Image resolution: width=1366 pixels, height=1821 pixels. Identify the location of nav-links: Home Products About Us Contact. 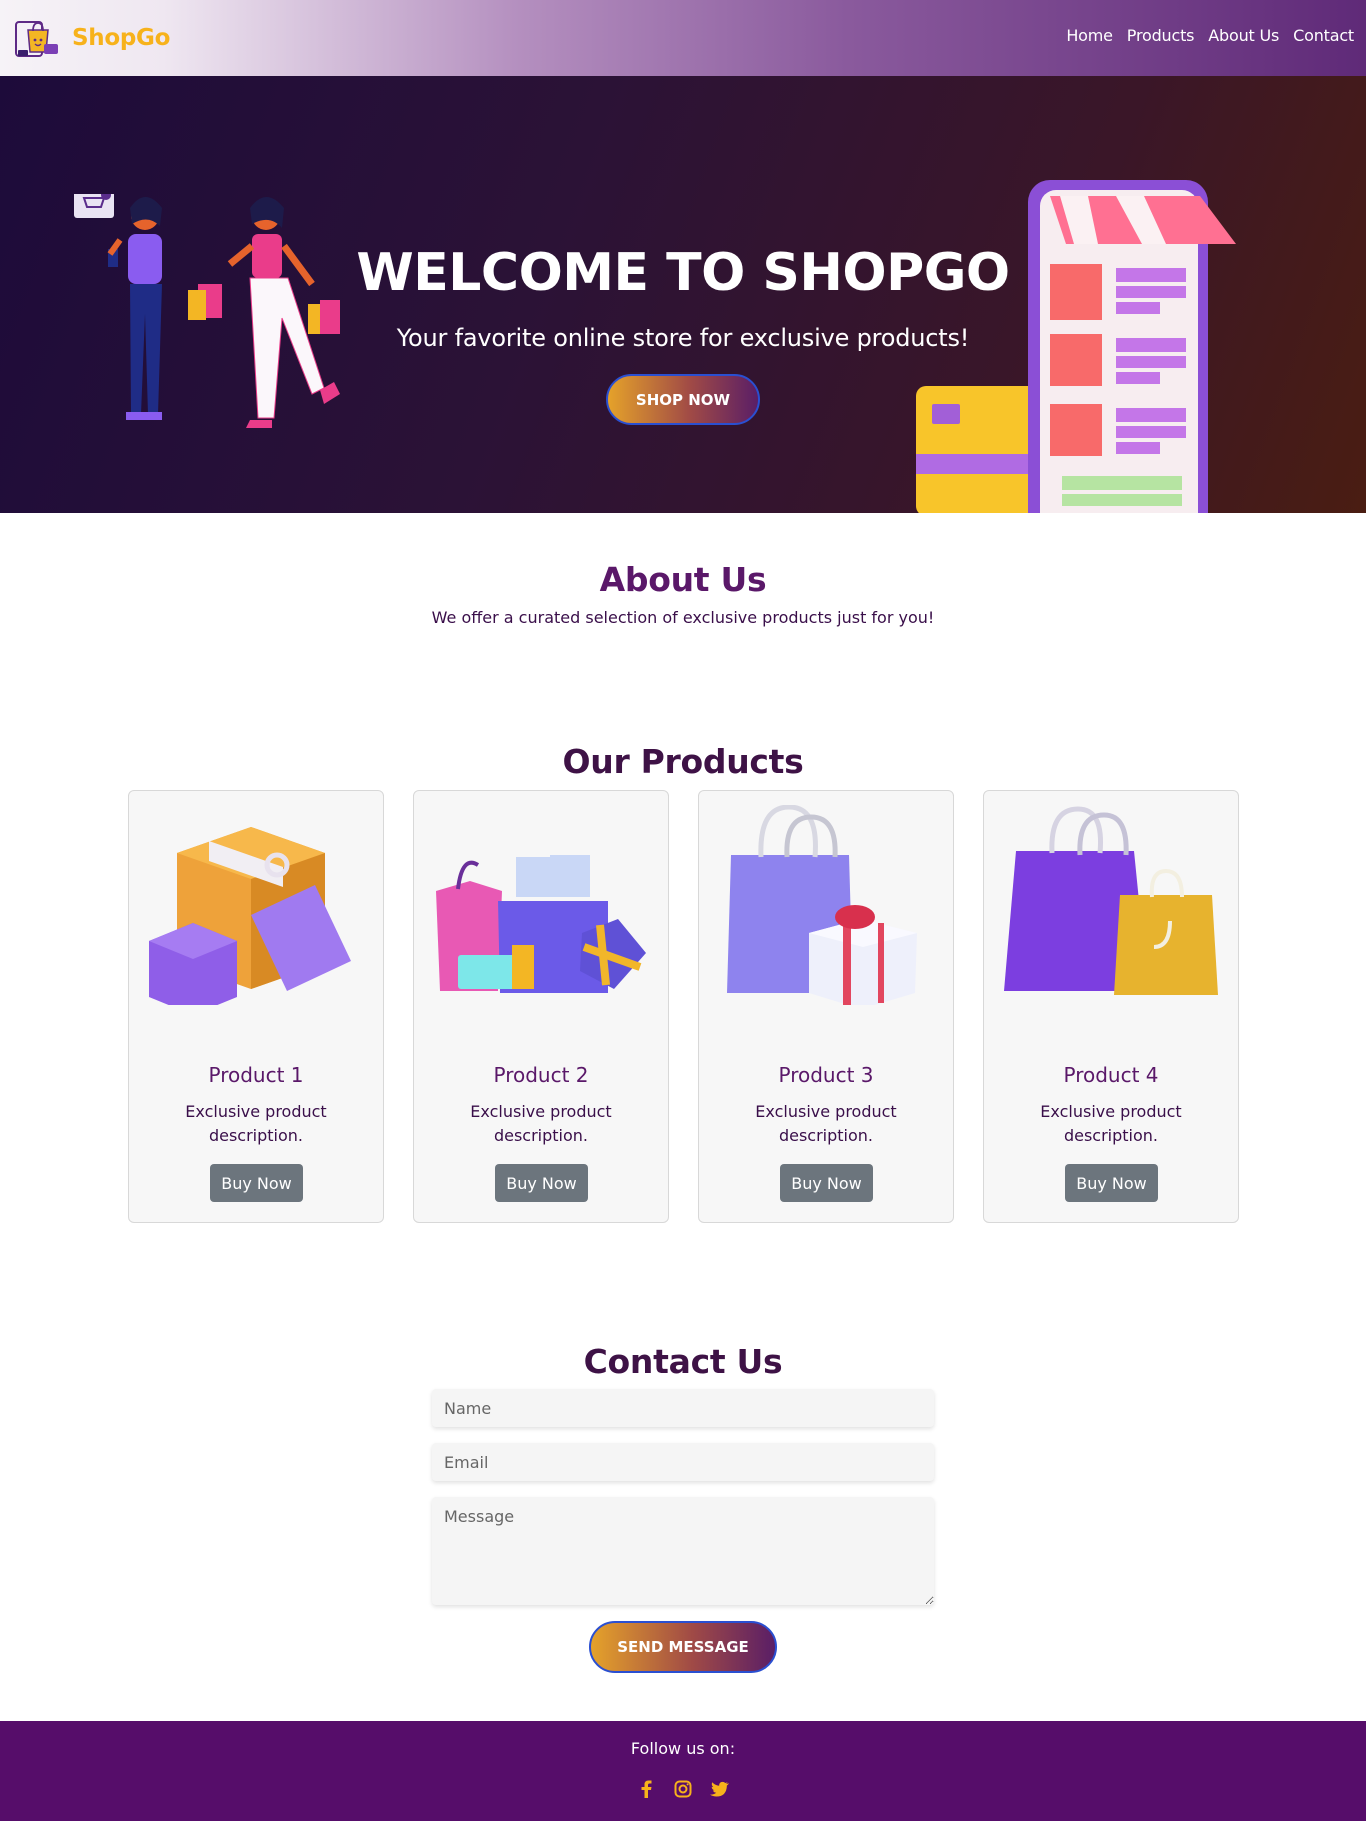
(1203, 35).